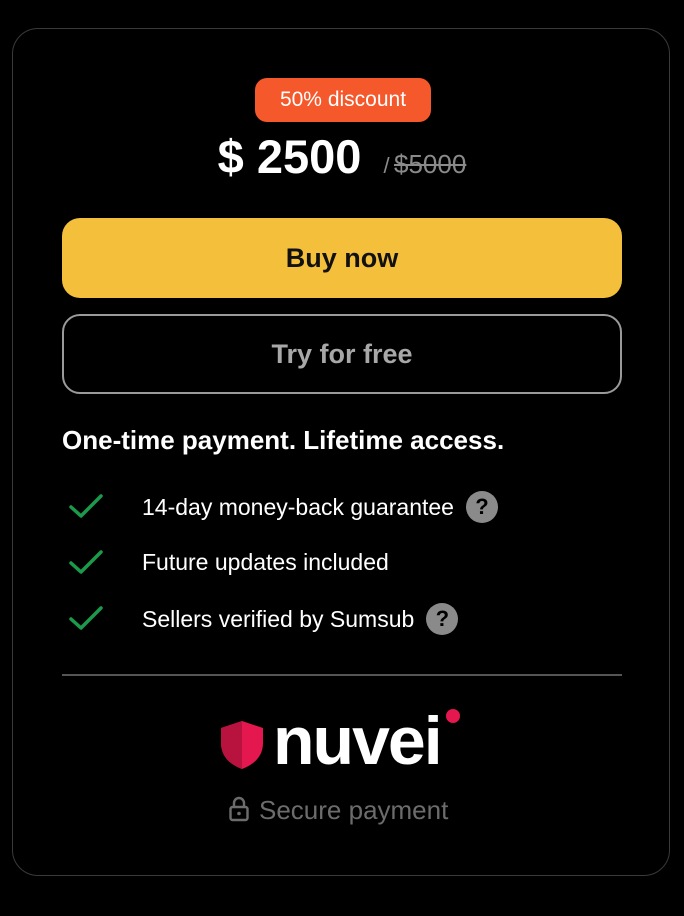 This screenshot has width=684, height=916. What do you see at coordinates (343, 100) in the screenshot?
I see `discount-badge: 50% discount` at bounding box center [343, 100].